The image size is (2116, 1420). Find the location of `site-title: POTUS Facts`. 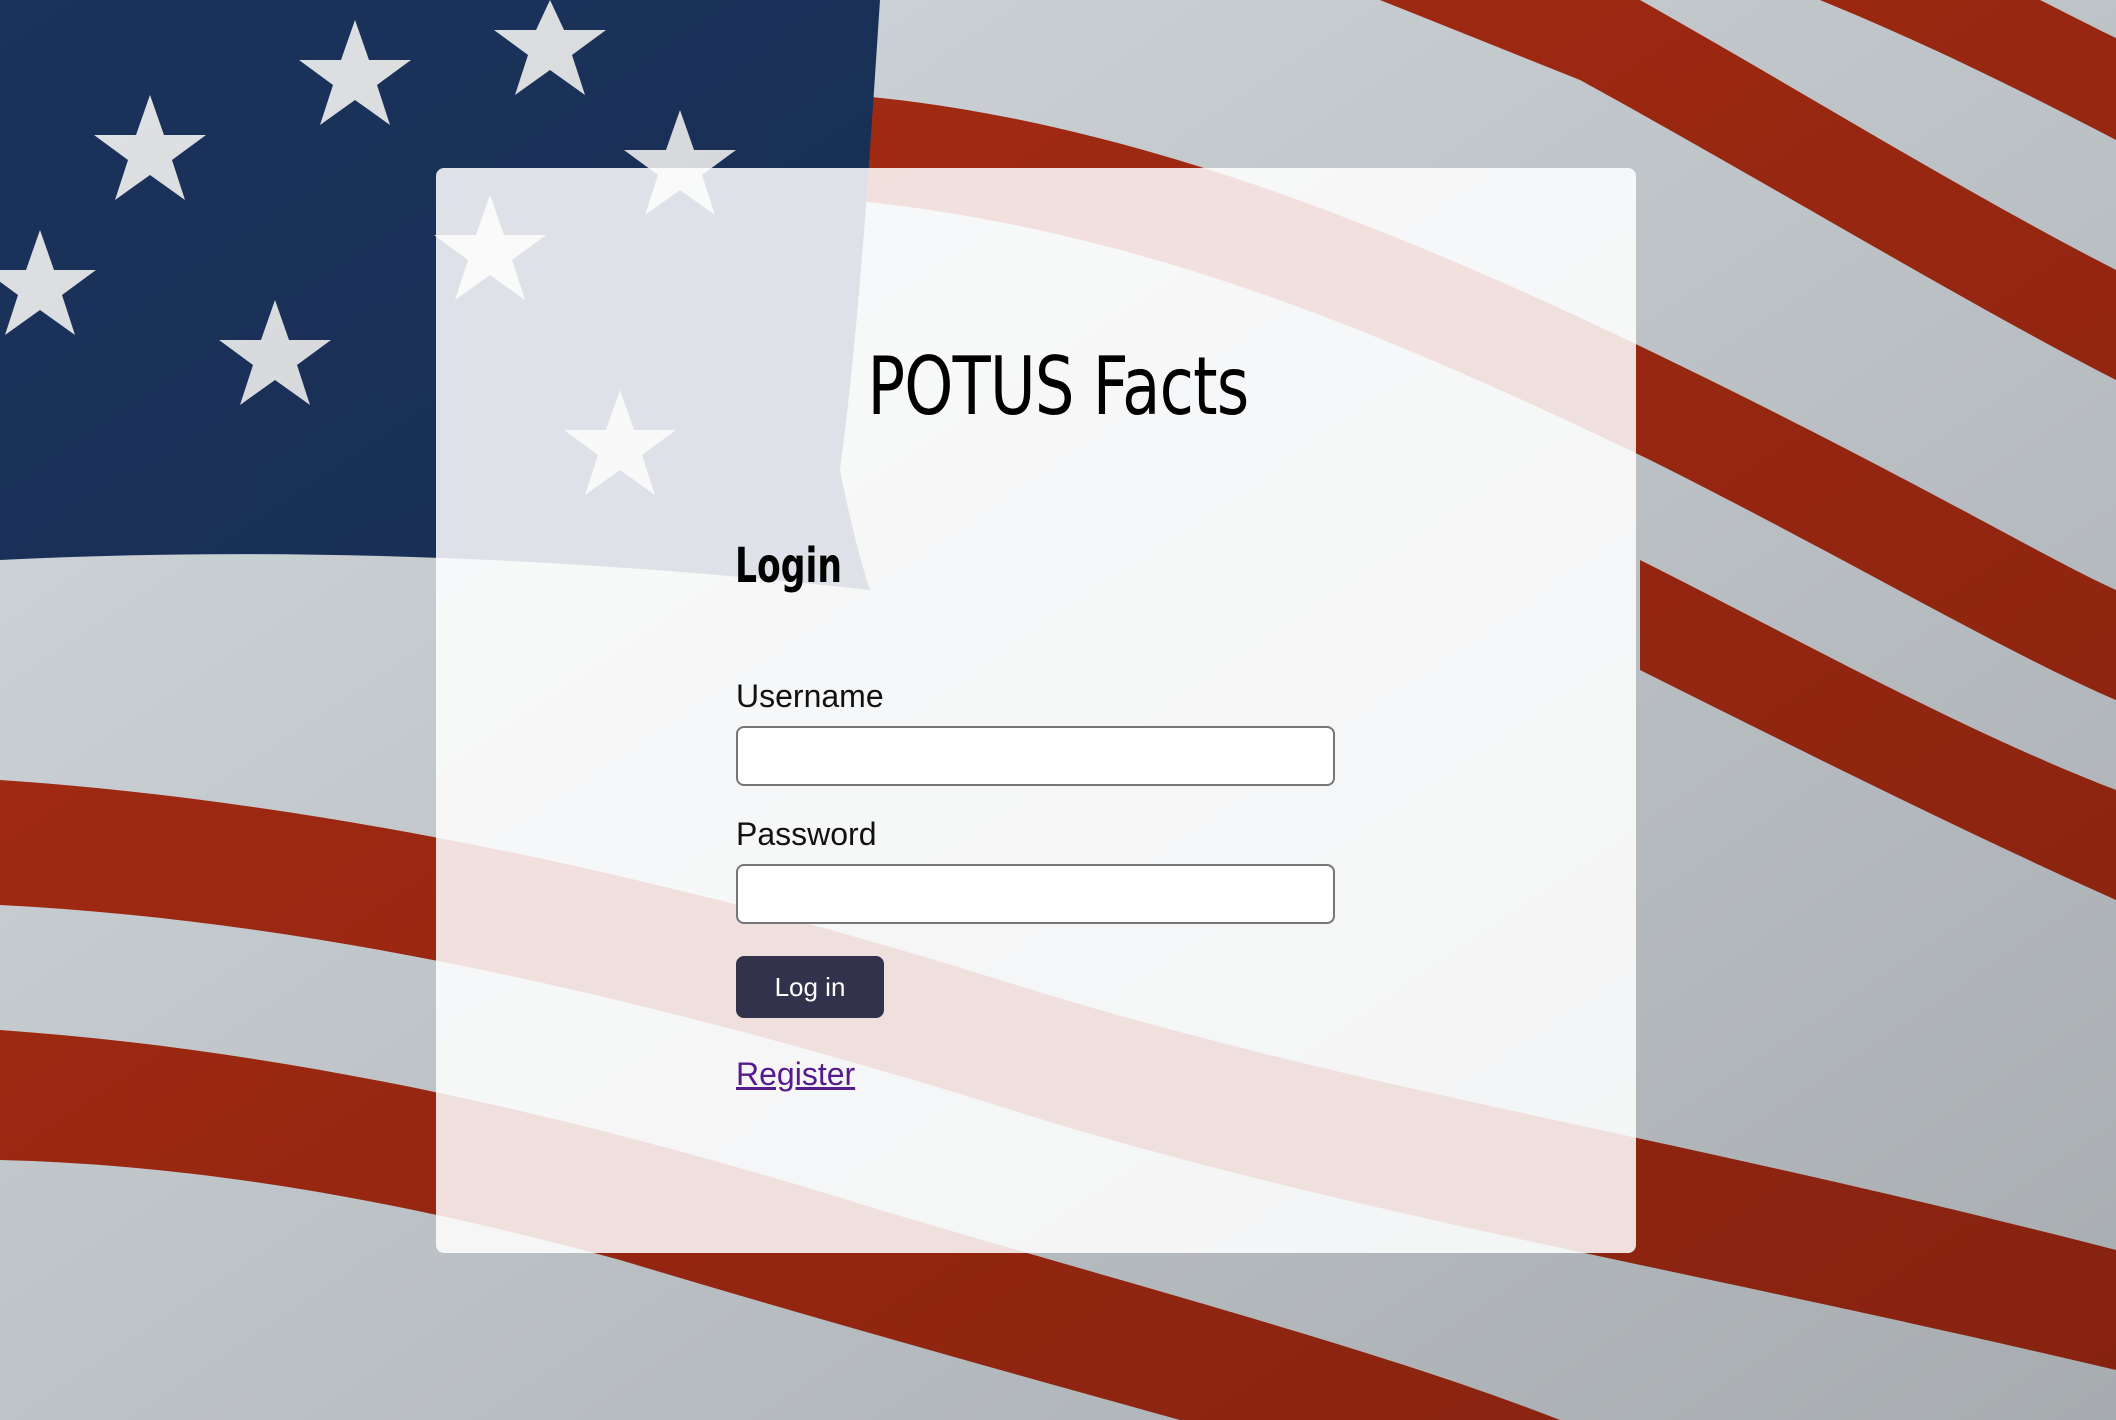

site-title: POTUS Facts is located at coordinates (1058, 386).